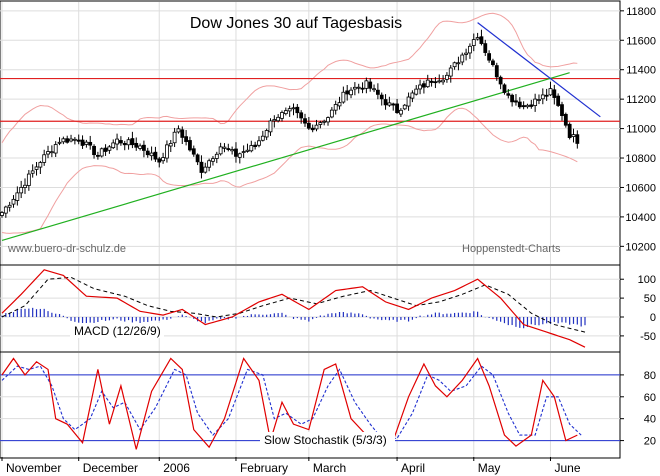  Describe the element at coordinates (511, 249) in the screenshot. I see `watermark-right: Hoppenstedt-Charts` at that location.